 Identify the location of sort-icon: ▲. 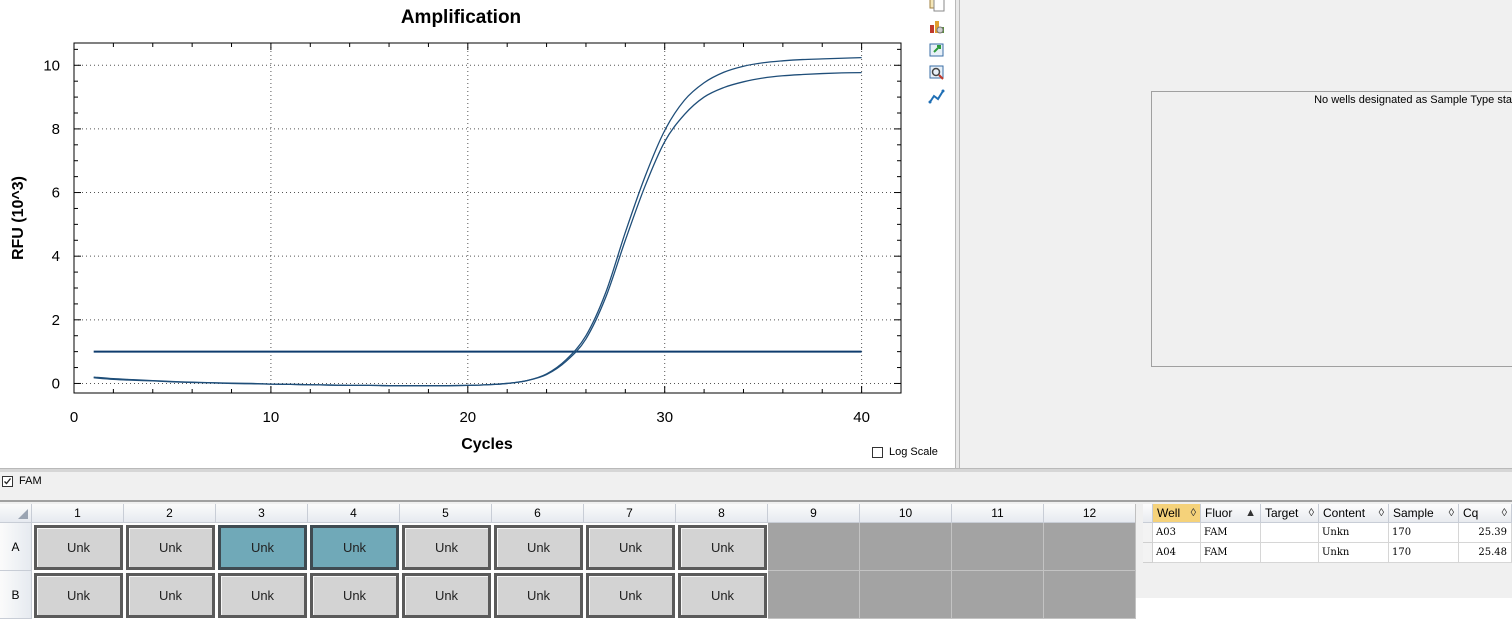
(1250, 513).